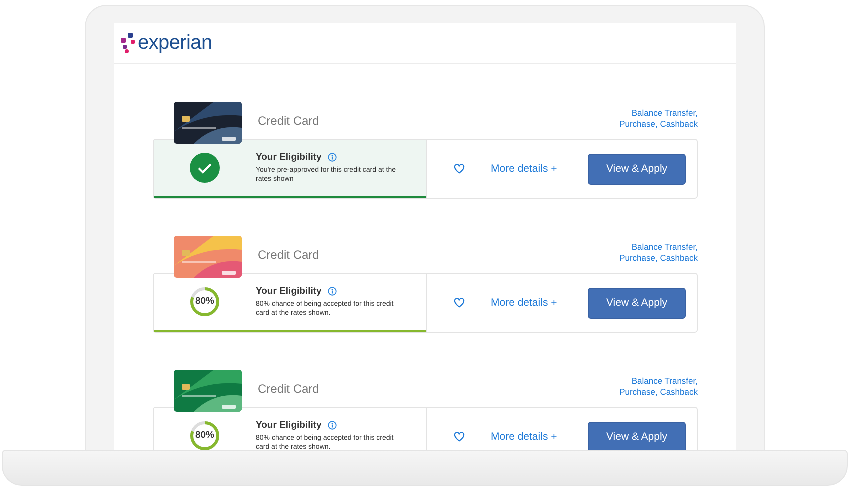 The width and height of the screenshot is (850, 499). I want to click on logo-icon, so click(129, 43).